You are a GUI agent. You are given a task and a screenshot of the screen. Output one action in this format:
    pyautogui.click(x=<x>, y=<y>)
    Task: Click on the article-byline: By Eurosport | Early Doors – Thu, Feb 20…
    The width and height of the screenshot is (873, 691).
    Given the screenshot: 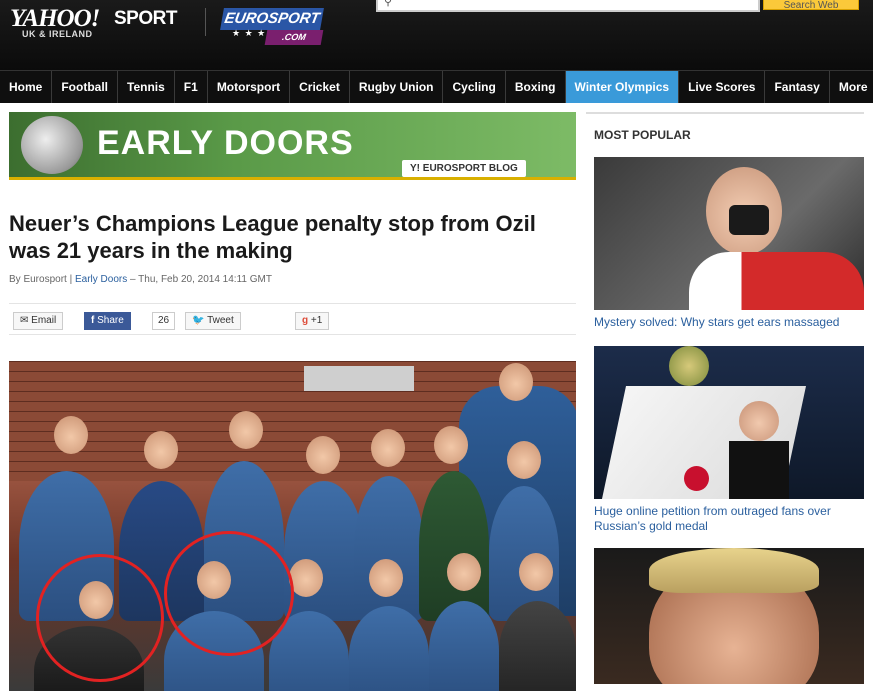 What is the action you would take?
    pyautogui.click(x=140, y=279)
    